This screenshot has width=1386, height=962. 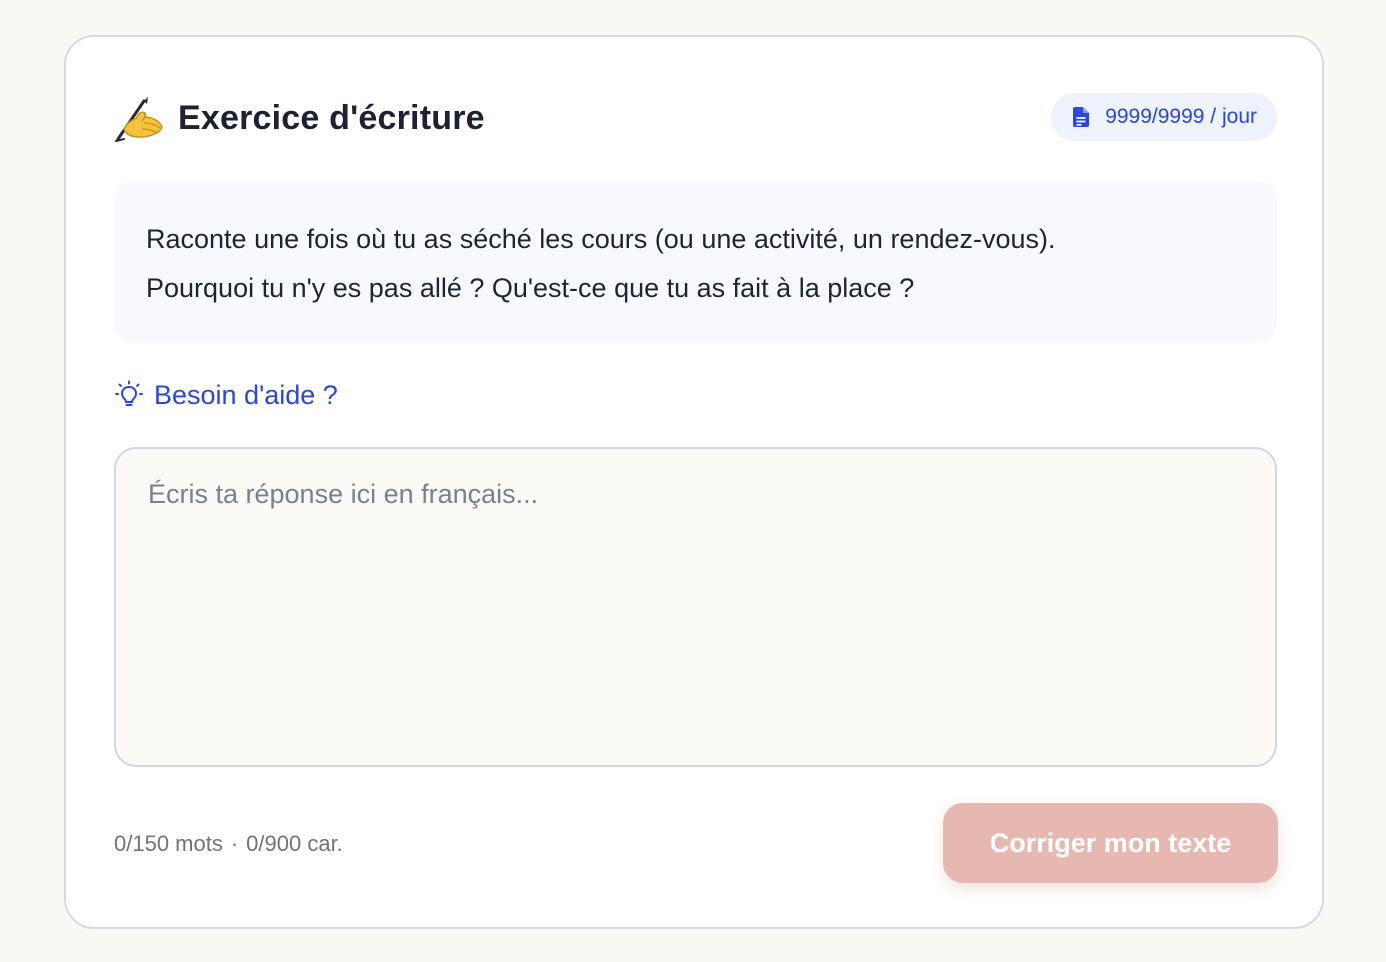 I want to click on daily-quota-badge: 9999/9999 / jour, so click(x=1164, y=117).